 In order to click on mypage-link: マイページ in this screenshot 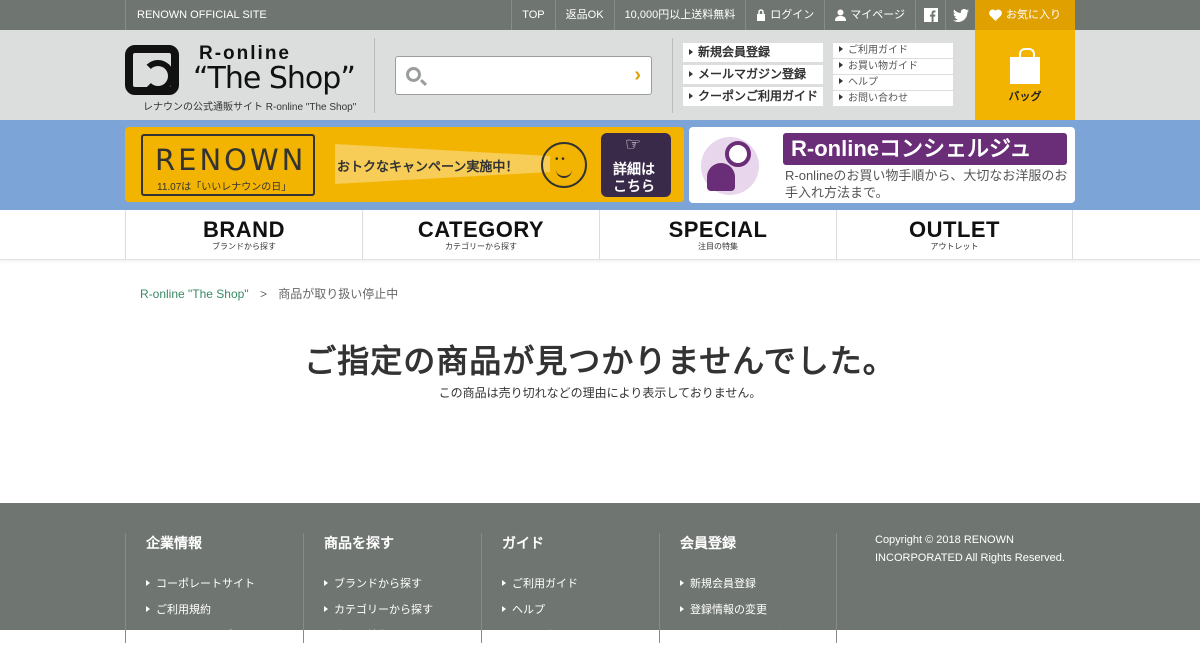, I will do `click(869, 15)`.